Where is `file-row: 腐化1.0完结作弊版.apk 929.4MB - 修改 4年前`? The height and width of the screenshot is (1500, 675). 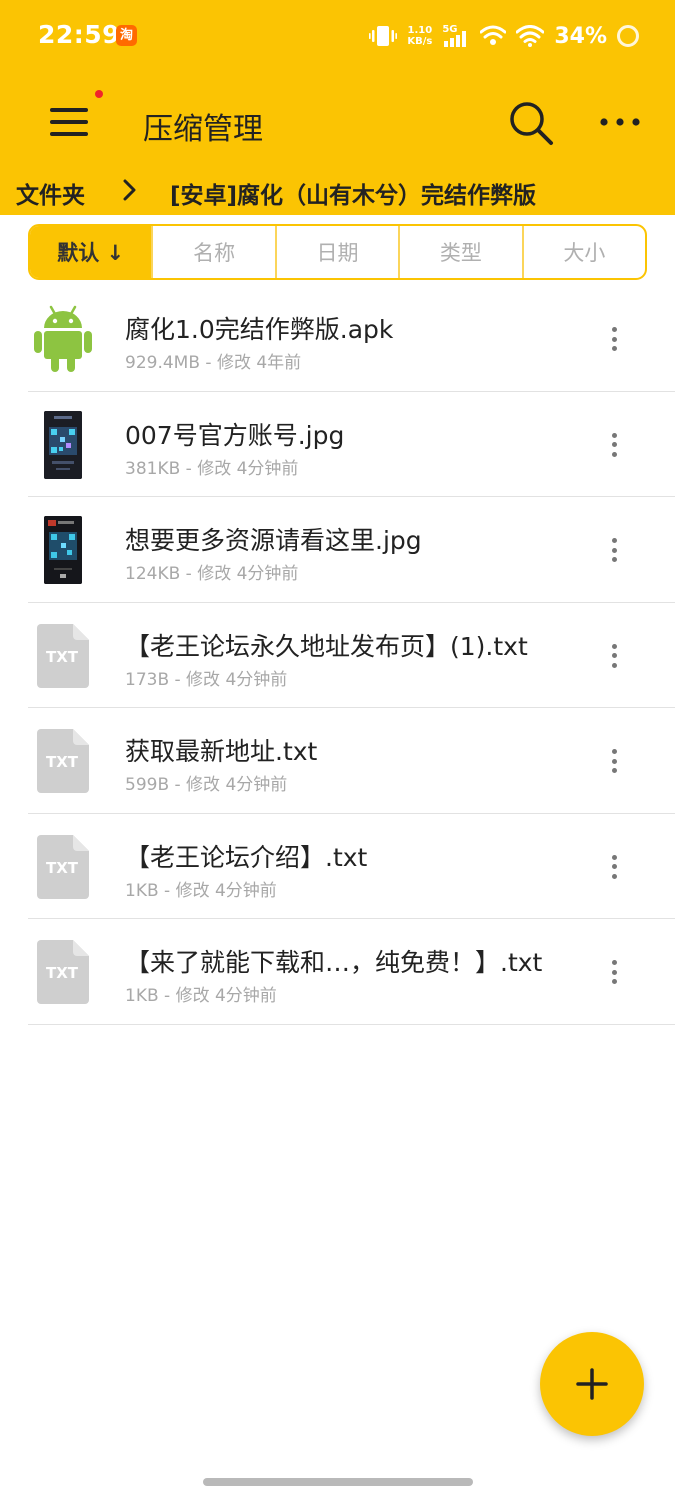 file-row: 腐化1.0完结作弊版.apk 929.4MB - 修改 4年前 is located at coordinates (351, 339).